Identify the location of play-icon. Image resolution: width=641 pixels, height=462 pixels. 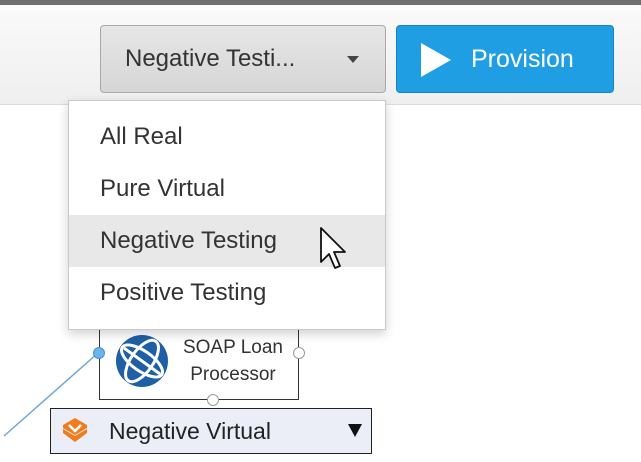
(436, 60).